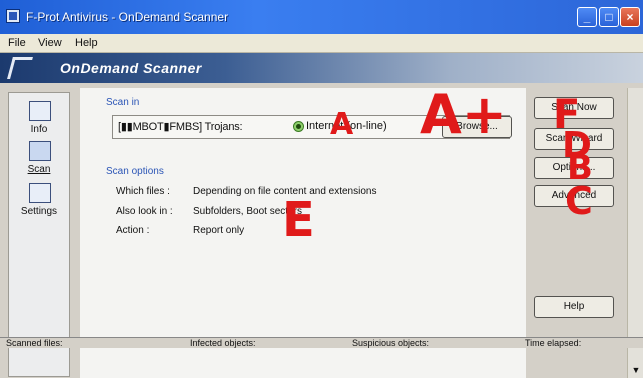 The image size is (643, 378). What do you see at coordinates (13, 16) in the screenshot?
I see `app-icon` at bounding box center [13, 16].